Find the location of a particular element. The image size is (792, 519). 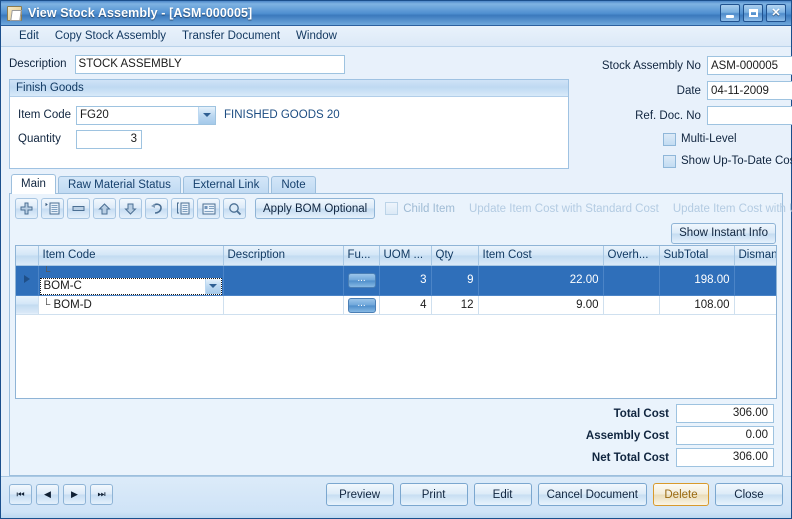

move-up-icon is located at coordinates (104, 208).